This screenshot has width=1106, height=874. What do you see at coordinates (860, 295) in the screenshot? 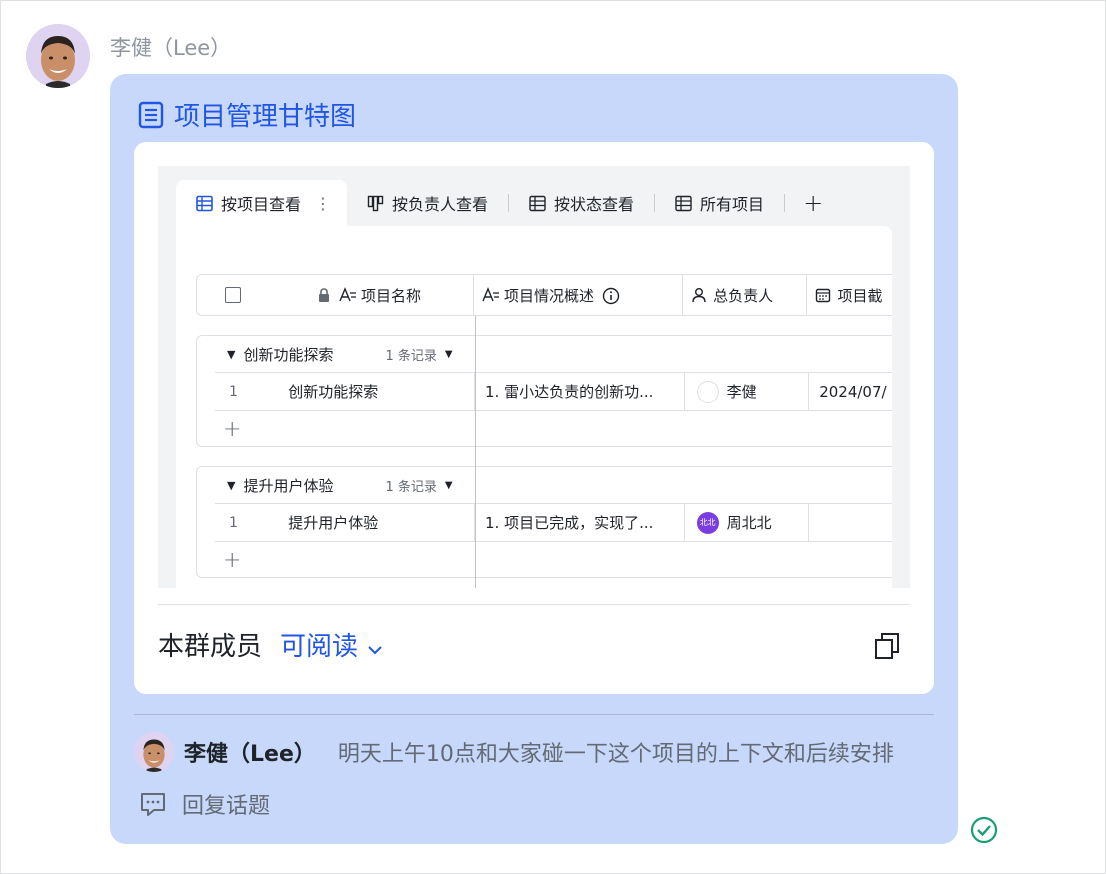
I see `column-label: 项目截` at bounding box center [860, 295].